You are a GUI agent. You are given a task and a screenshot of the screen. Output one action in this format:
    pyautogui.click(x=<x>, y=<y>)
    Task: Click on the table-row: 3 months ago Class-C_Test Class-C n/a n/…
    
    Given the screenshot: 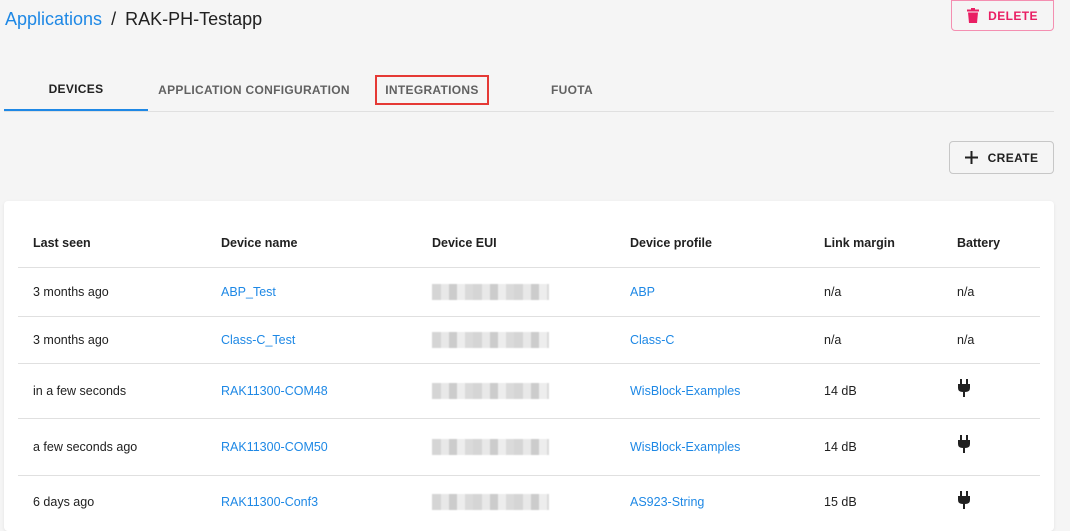 What is the action you would take?
    pyautogui.click(x=529, y=340)
    